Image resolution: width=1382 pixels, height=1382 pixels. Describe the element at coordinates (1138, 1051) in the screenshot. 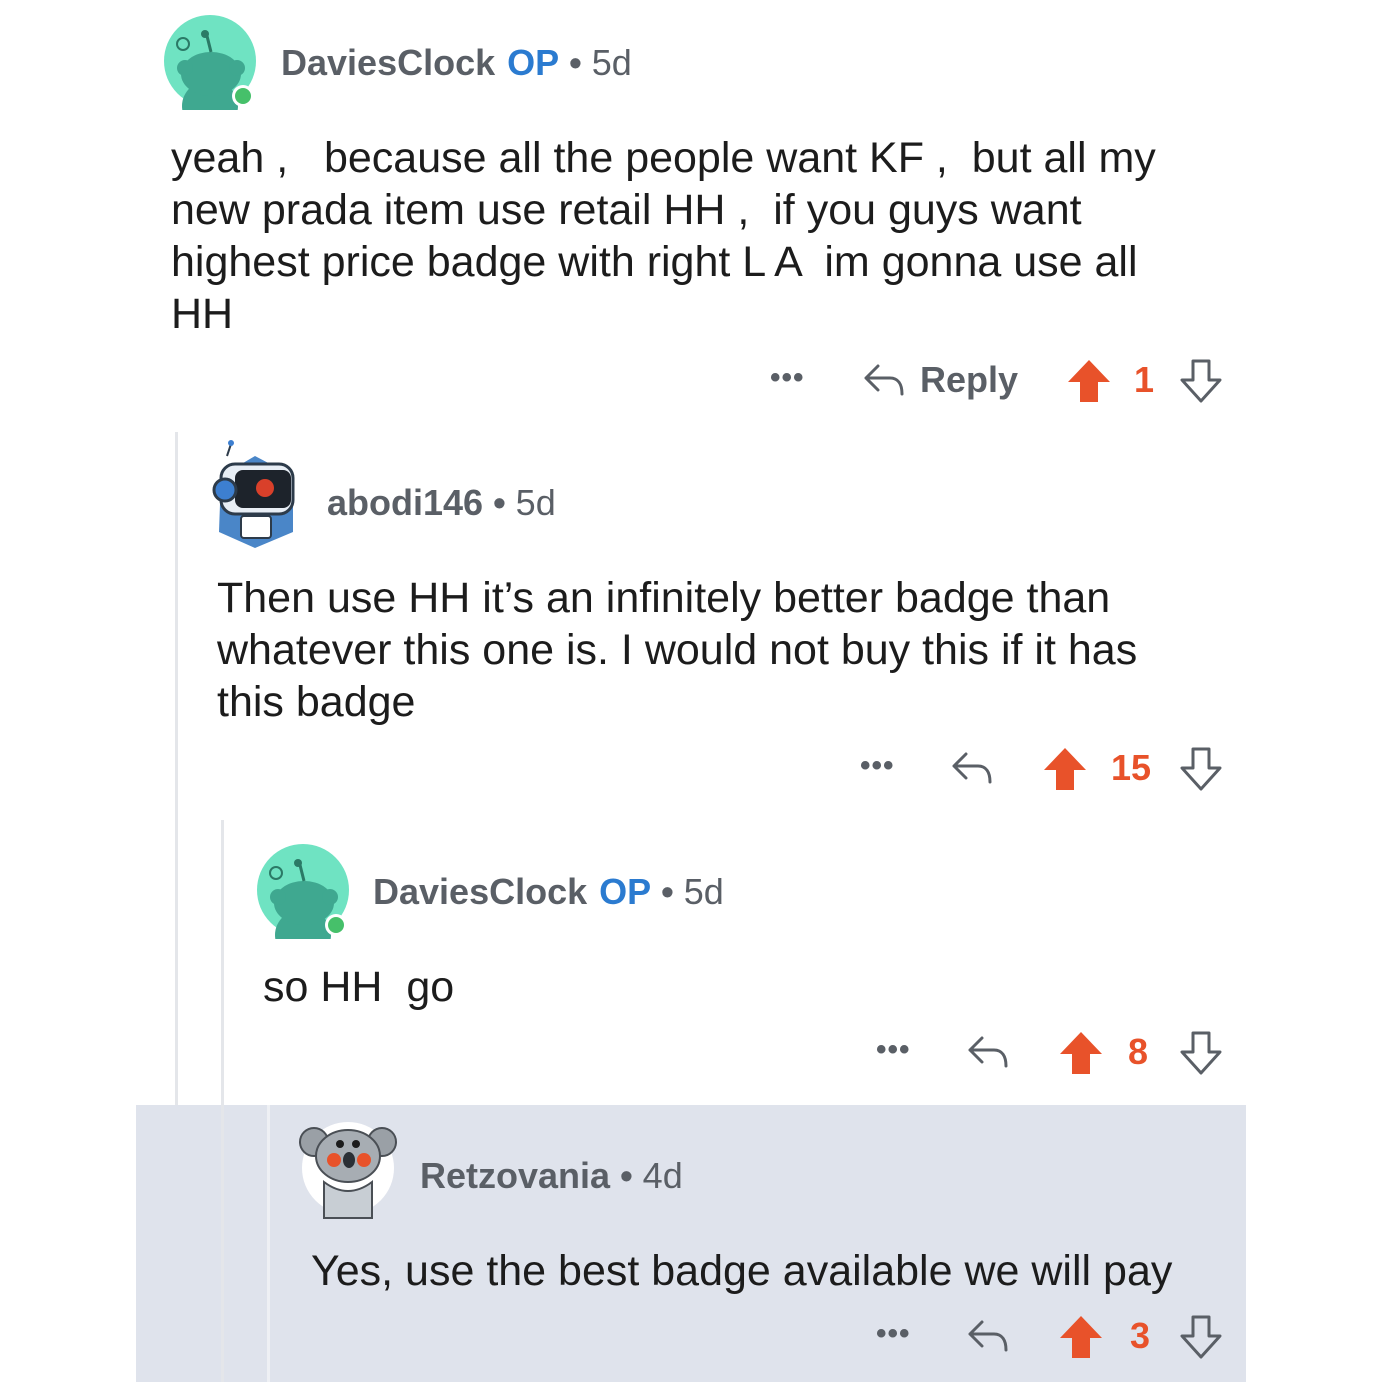

I see `vote-score: 8` at that location.